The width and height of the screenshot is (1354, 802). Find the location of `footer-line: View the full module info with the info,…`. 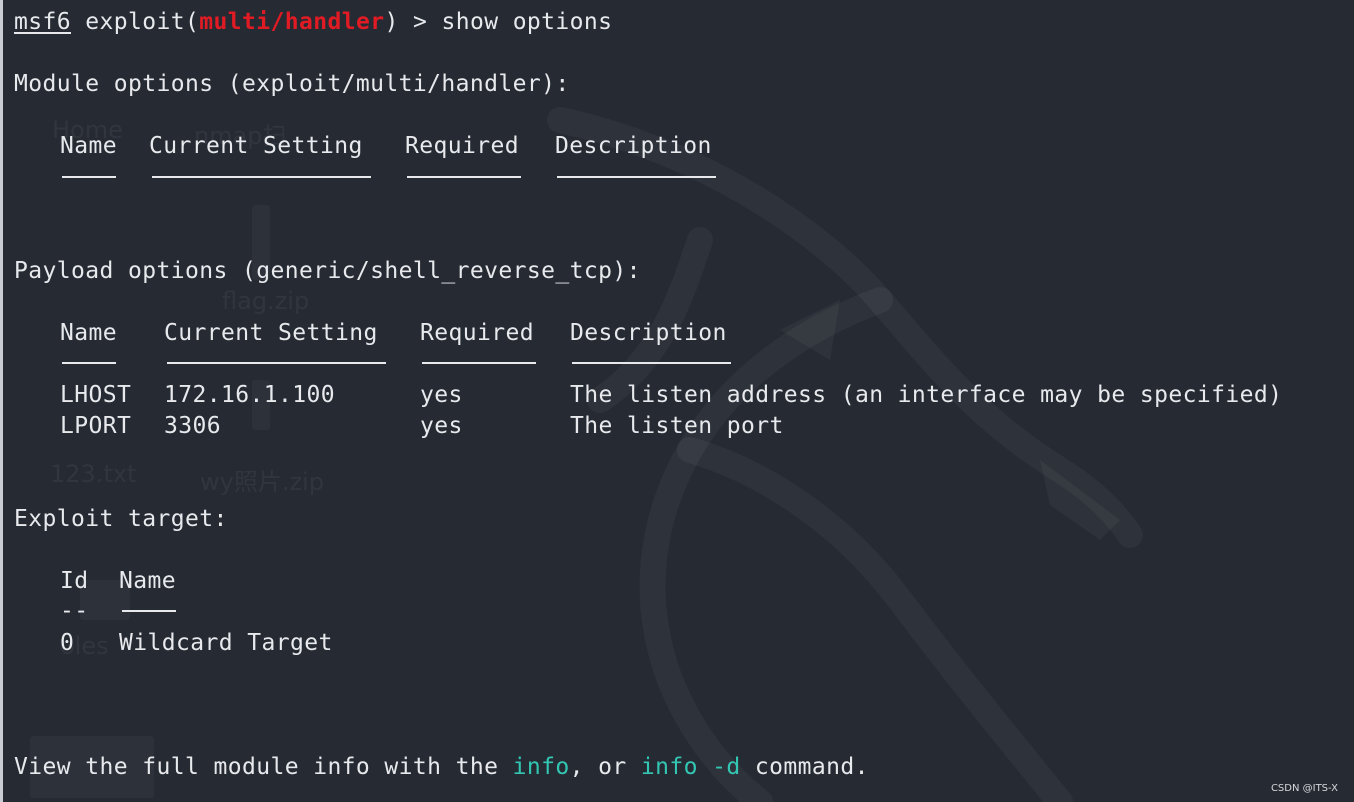

footer-line: View the full module info with the info,… is located at coordinates (441, 767).